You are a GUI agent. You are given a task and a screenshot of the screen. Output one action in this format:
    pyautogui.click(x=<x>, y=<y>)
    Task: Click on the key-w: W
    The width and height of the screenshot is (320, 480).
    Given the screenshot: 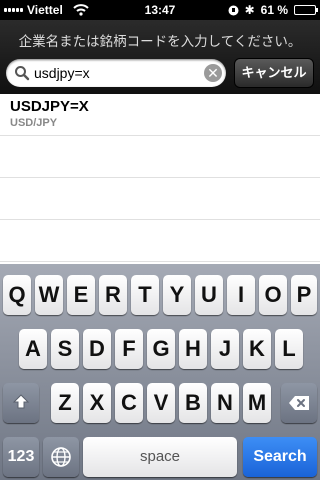 What is the action you would take?
    pyautogui.click(x=49, y=295)
    